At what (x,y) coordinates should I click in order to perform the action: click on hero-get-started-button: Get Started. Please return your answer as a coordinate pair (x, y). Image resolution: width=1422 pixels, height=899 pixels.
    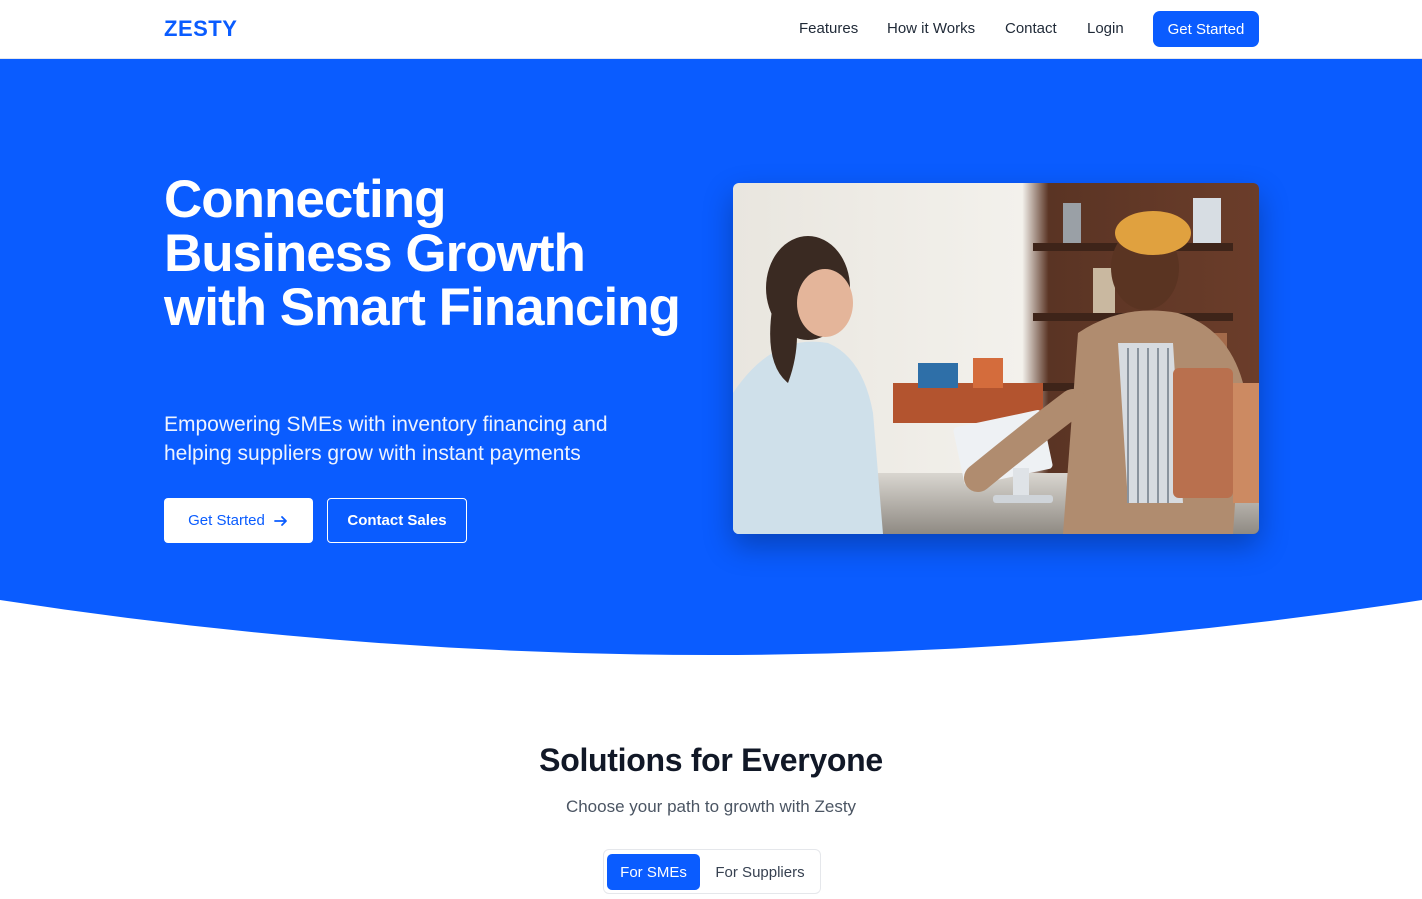
    Looking at the image, I should click on (238, 520).